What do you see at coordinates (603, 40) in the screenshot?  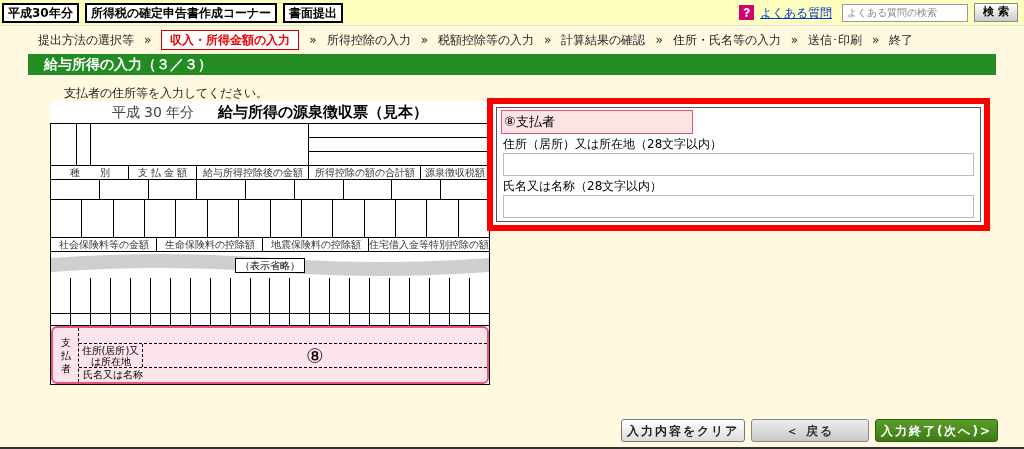 I see `step-label: 計算結果の確認` at bounding box center [603, 40].